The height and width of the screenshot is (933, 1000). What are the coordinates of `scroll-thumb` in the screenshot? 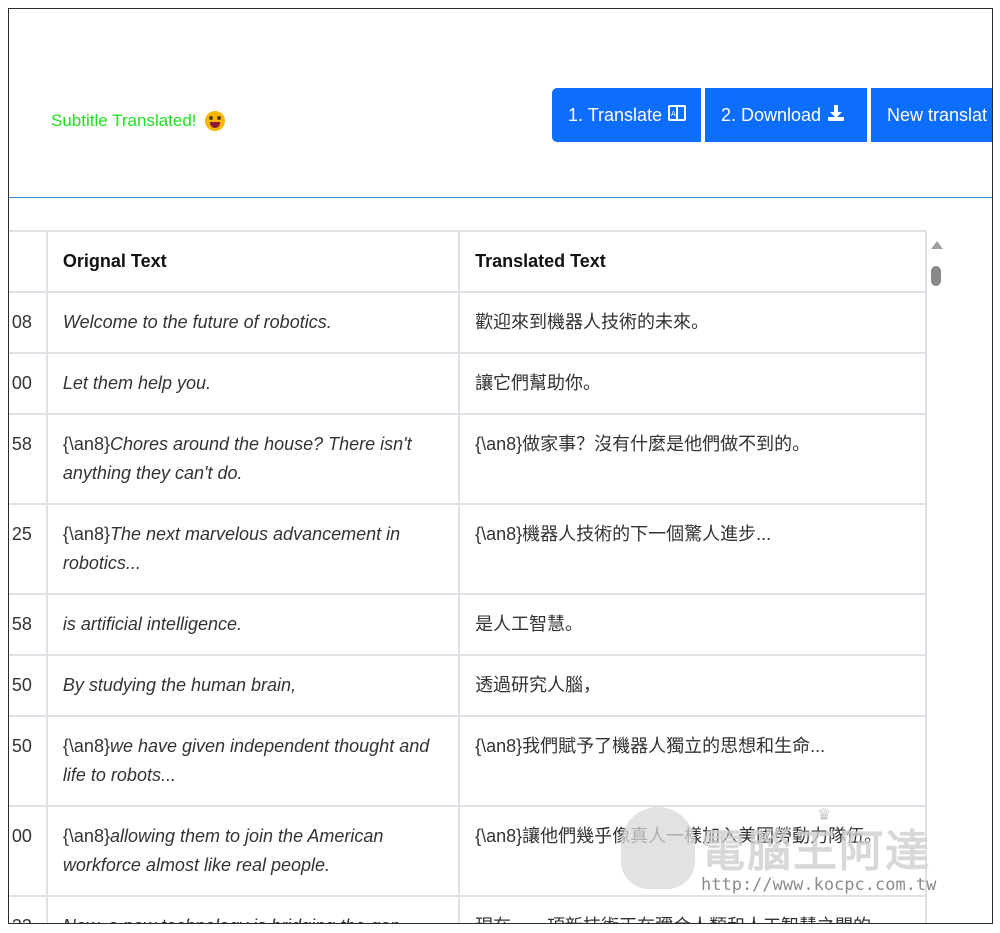 It's located at (936, 276).